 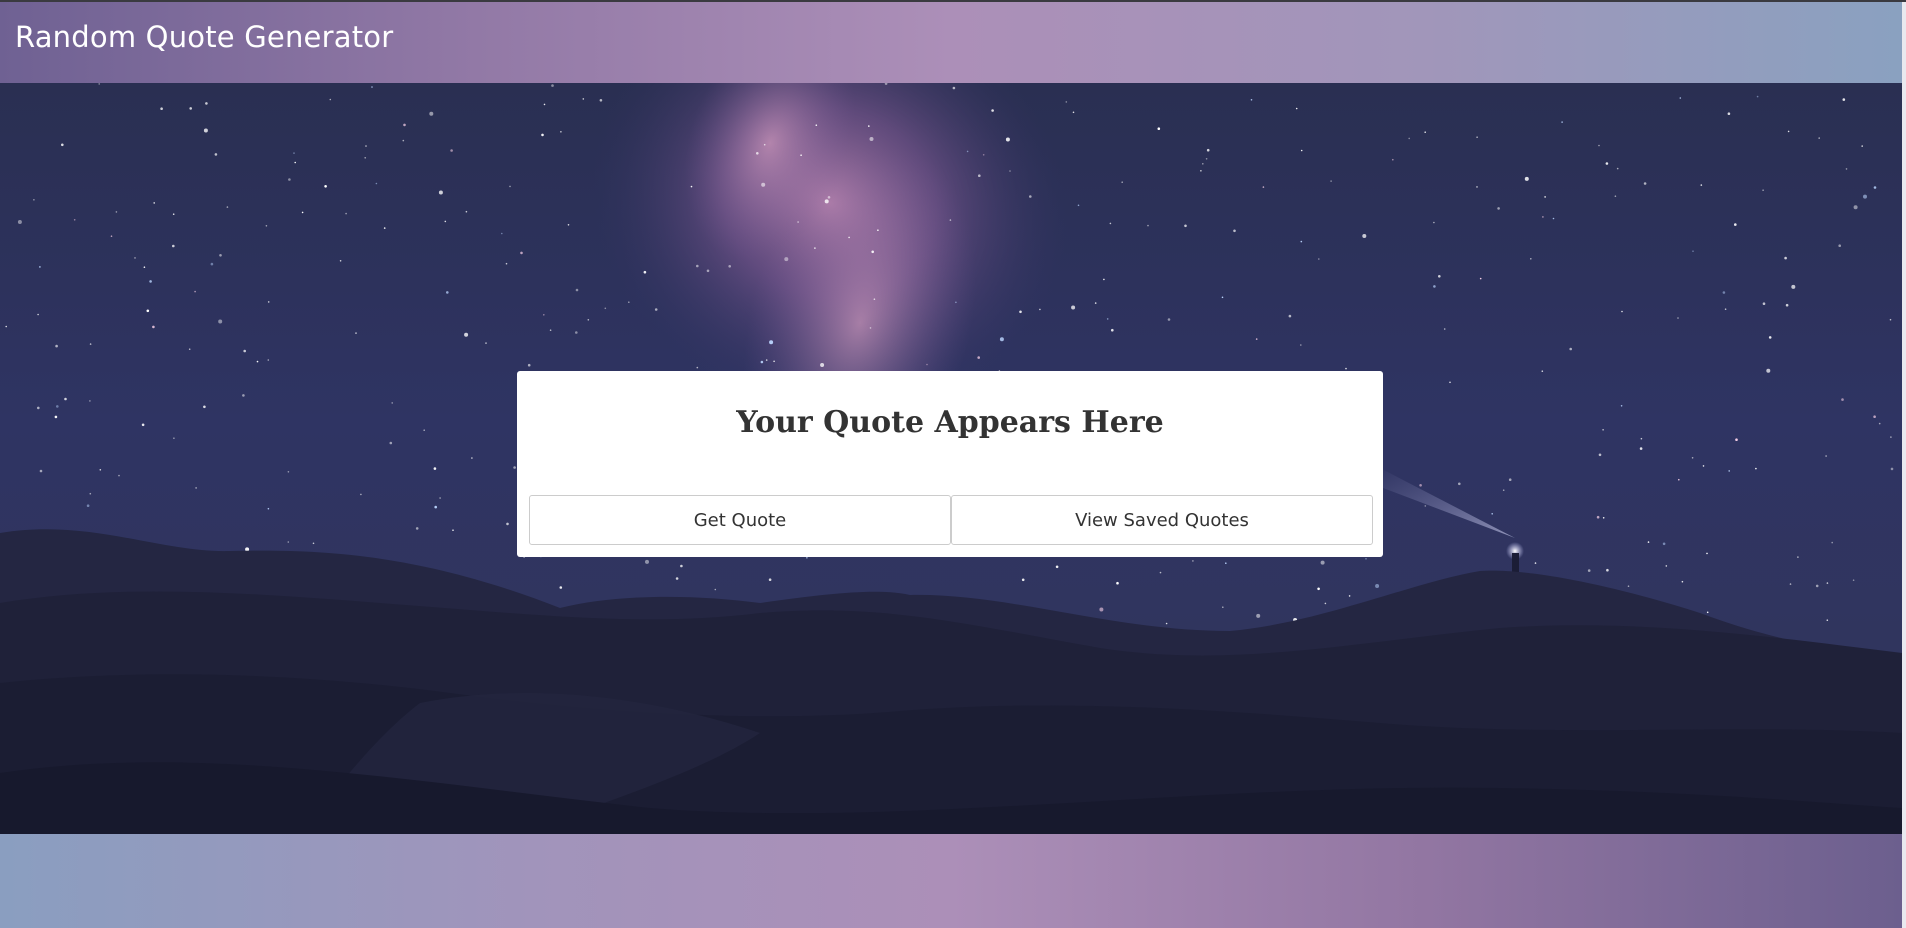 I want to click on get-quote-button: Get Quote, so click(x=740, y=520).